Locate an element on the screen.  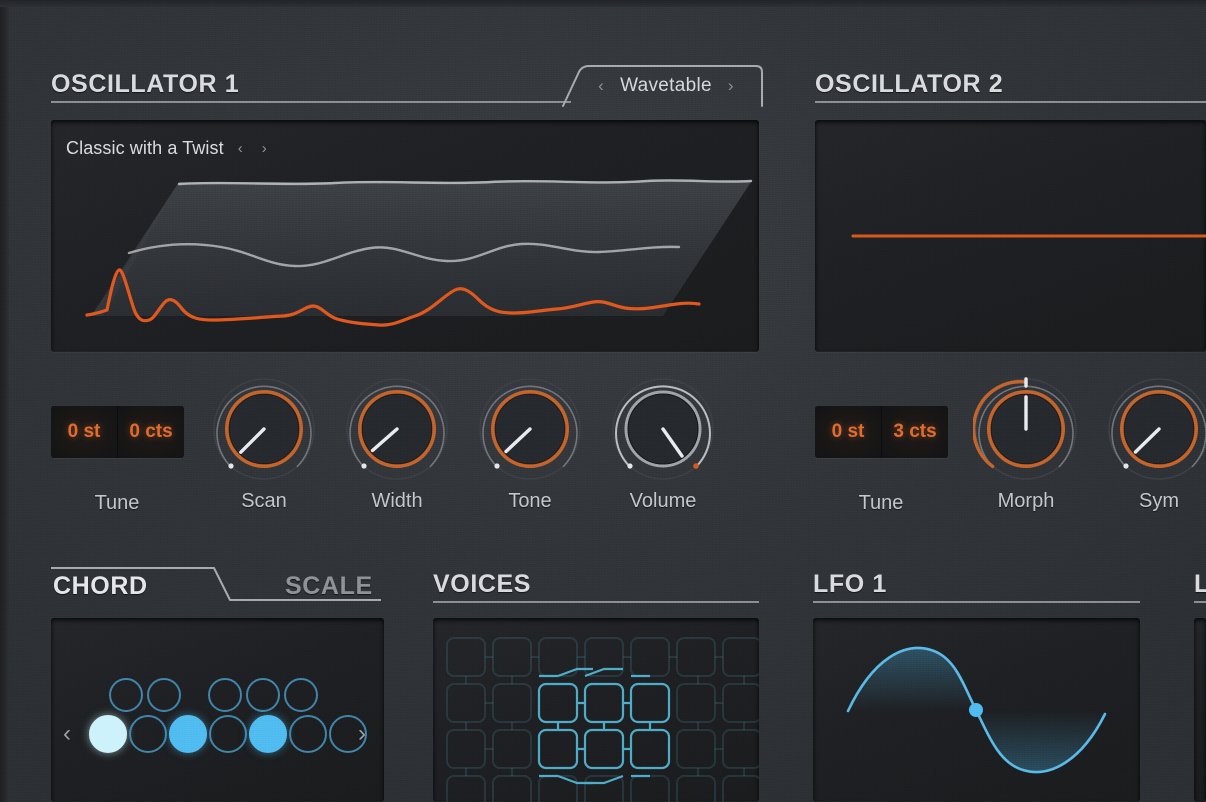
osc1-tune-cents: 0 cts is located at coordinates (150, 432).